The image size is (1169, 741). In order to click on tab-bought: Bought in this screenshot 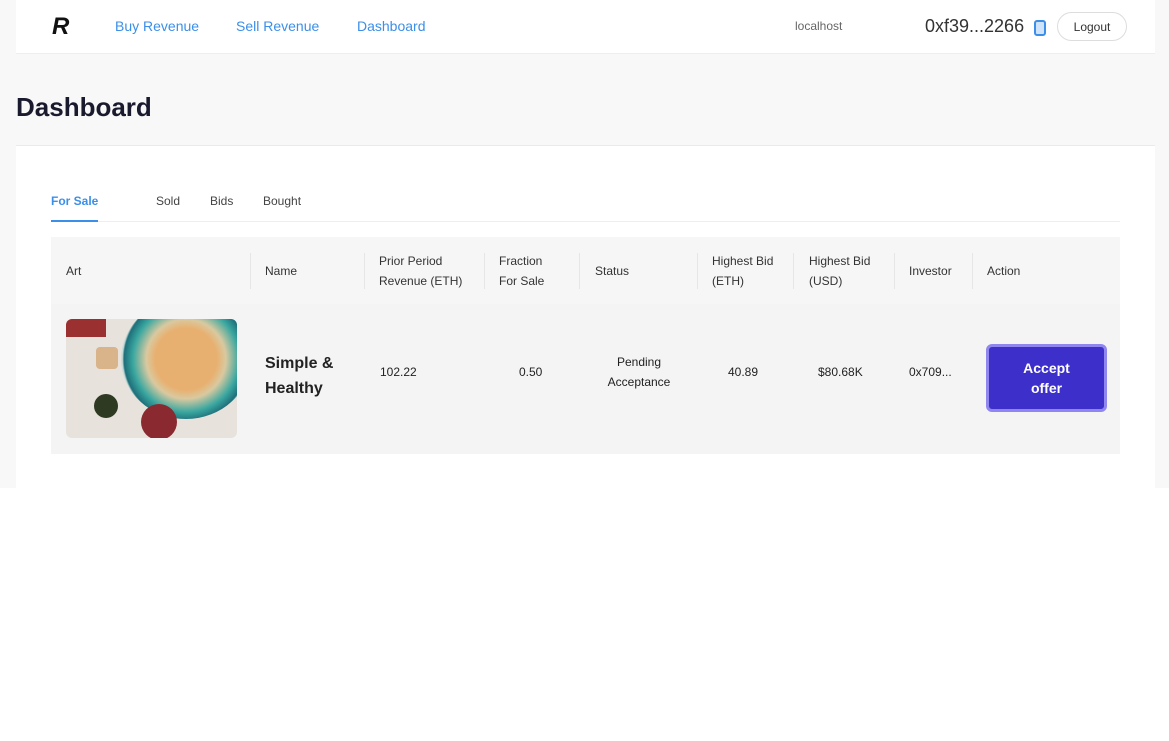, I will do `click(282, 201)`.